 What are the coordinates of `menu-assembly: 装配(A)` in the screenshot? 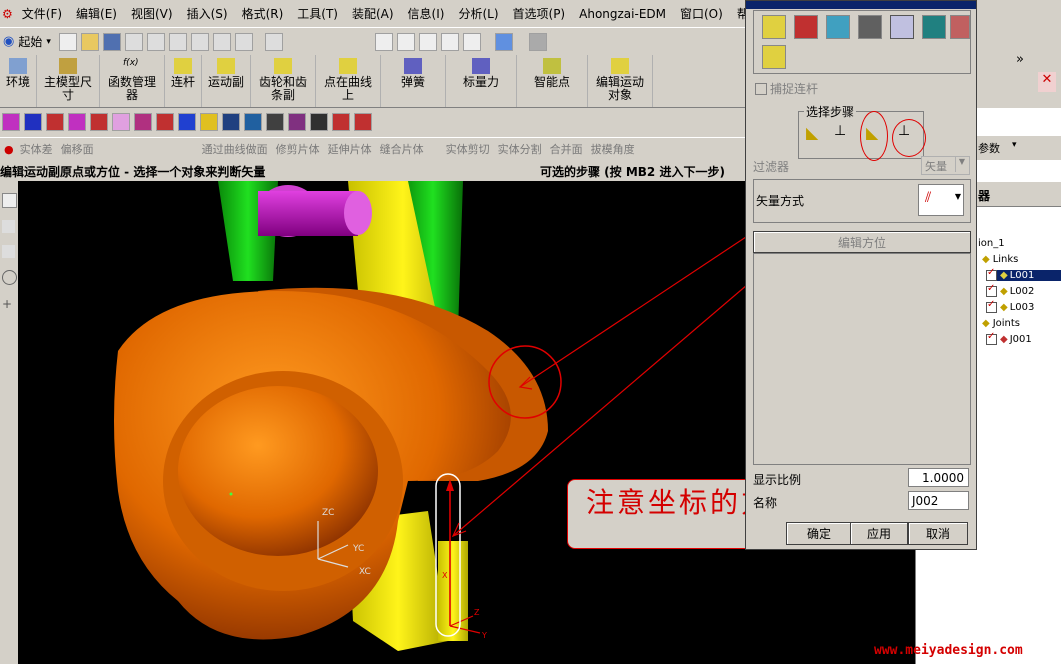 It's located at (373, 13).